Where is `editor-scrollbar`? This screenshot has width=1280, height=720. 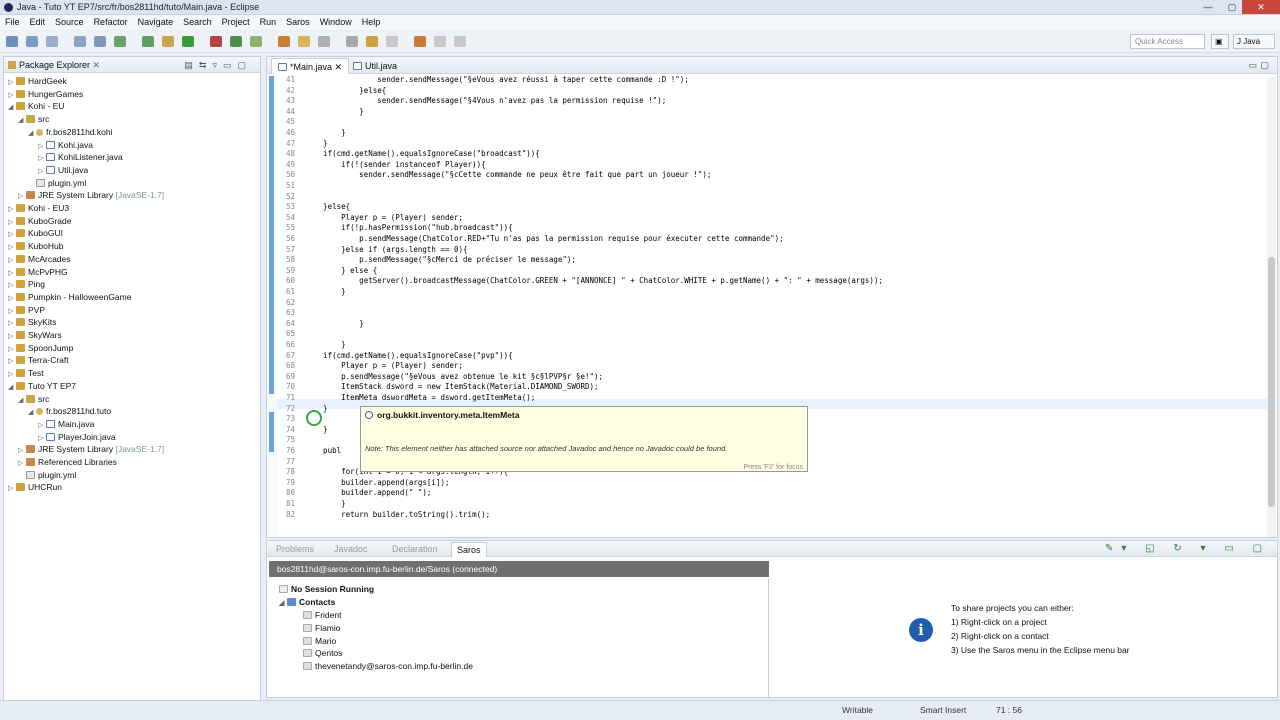
editor-scrollbar is located at coordinates (1271, 307).